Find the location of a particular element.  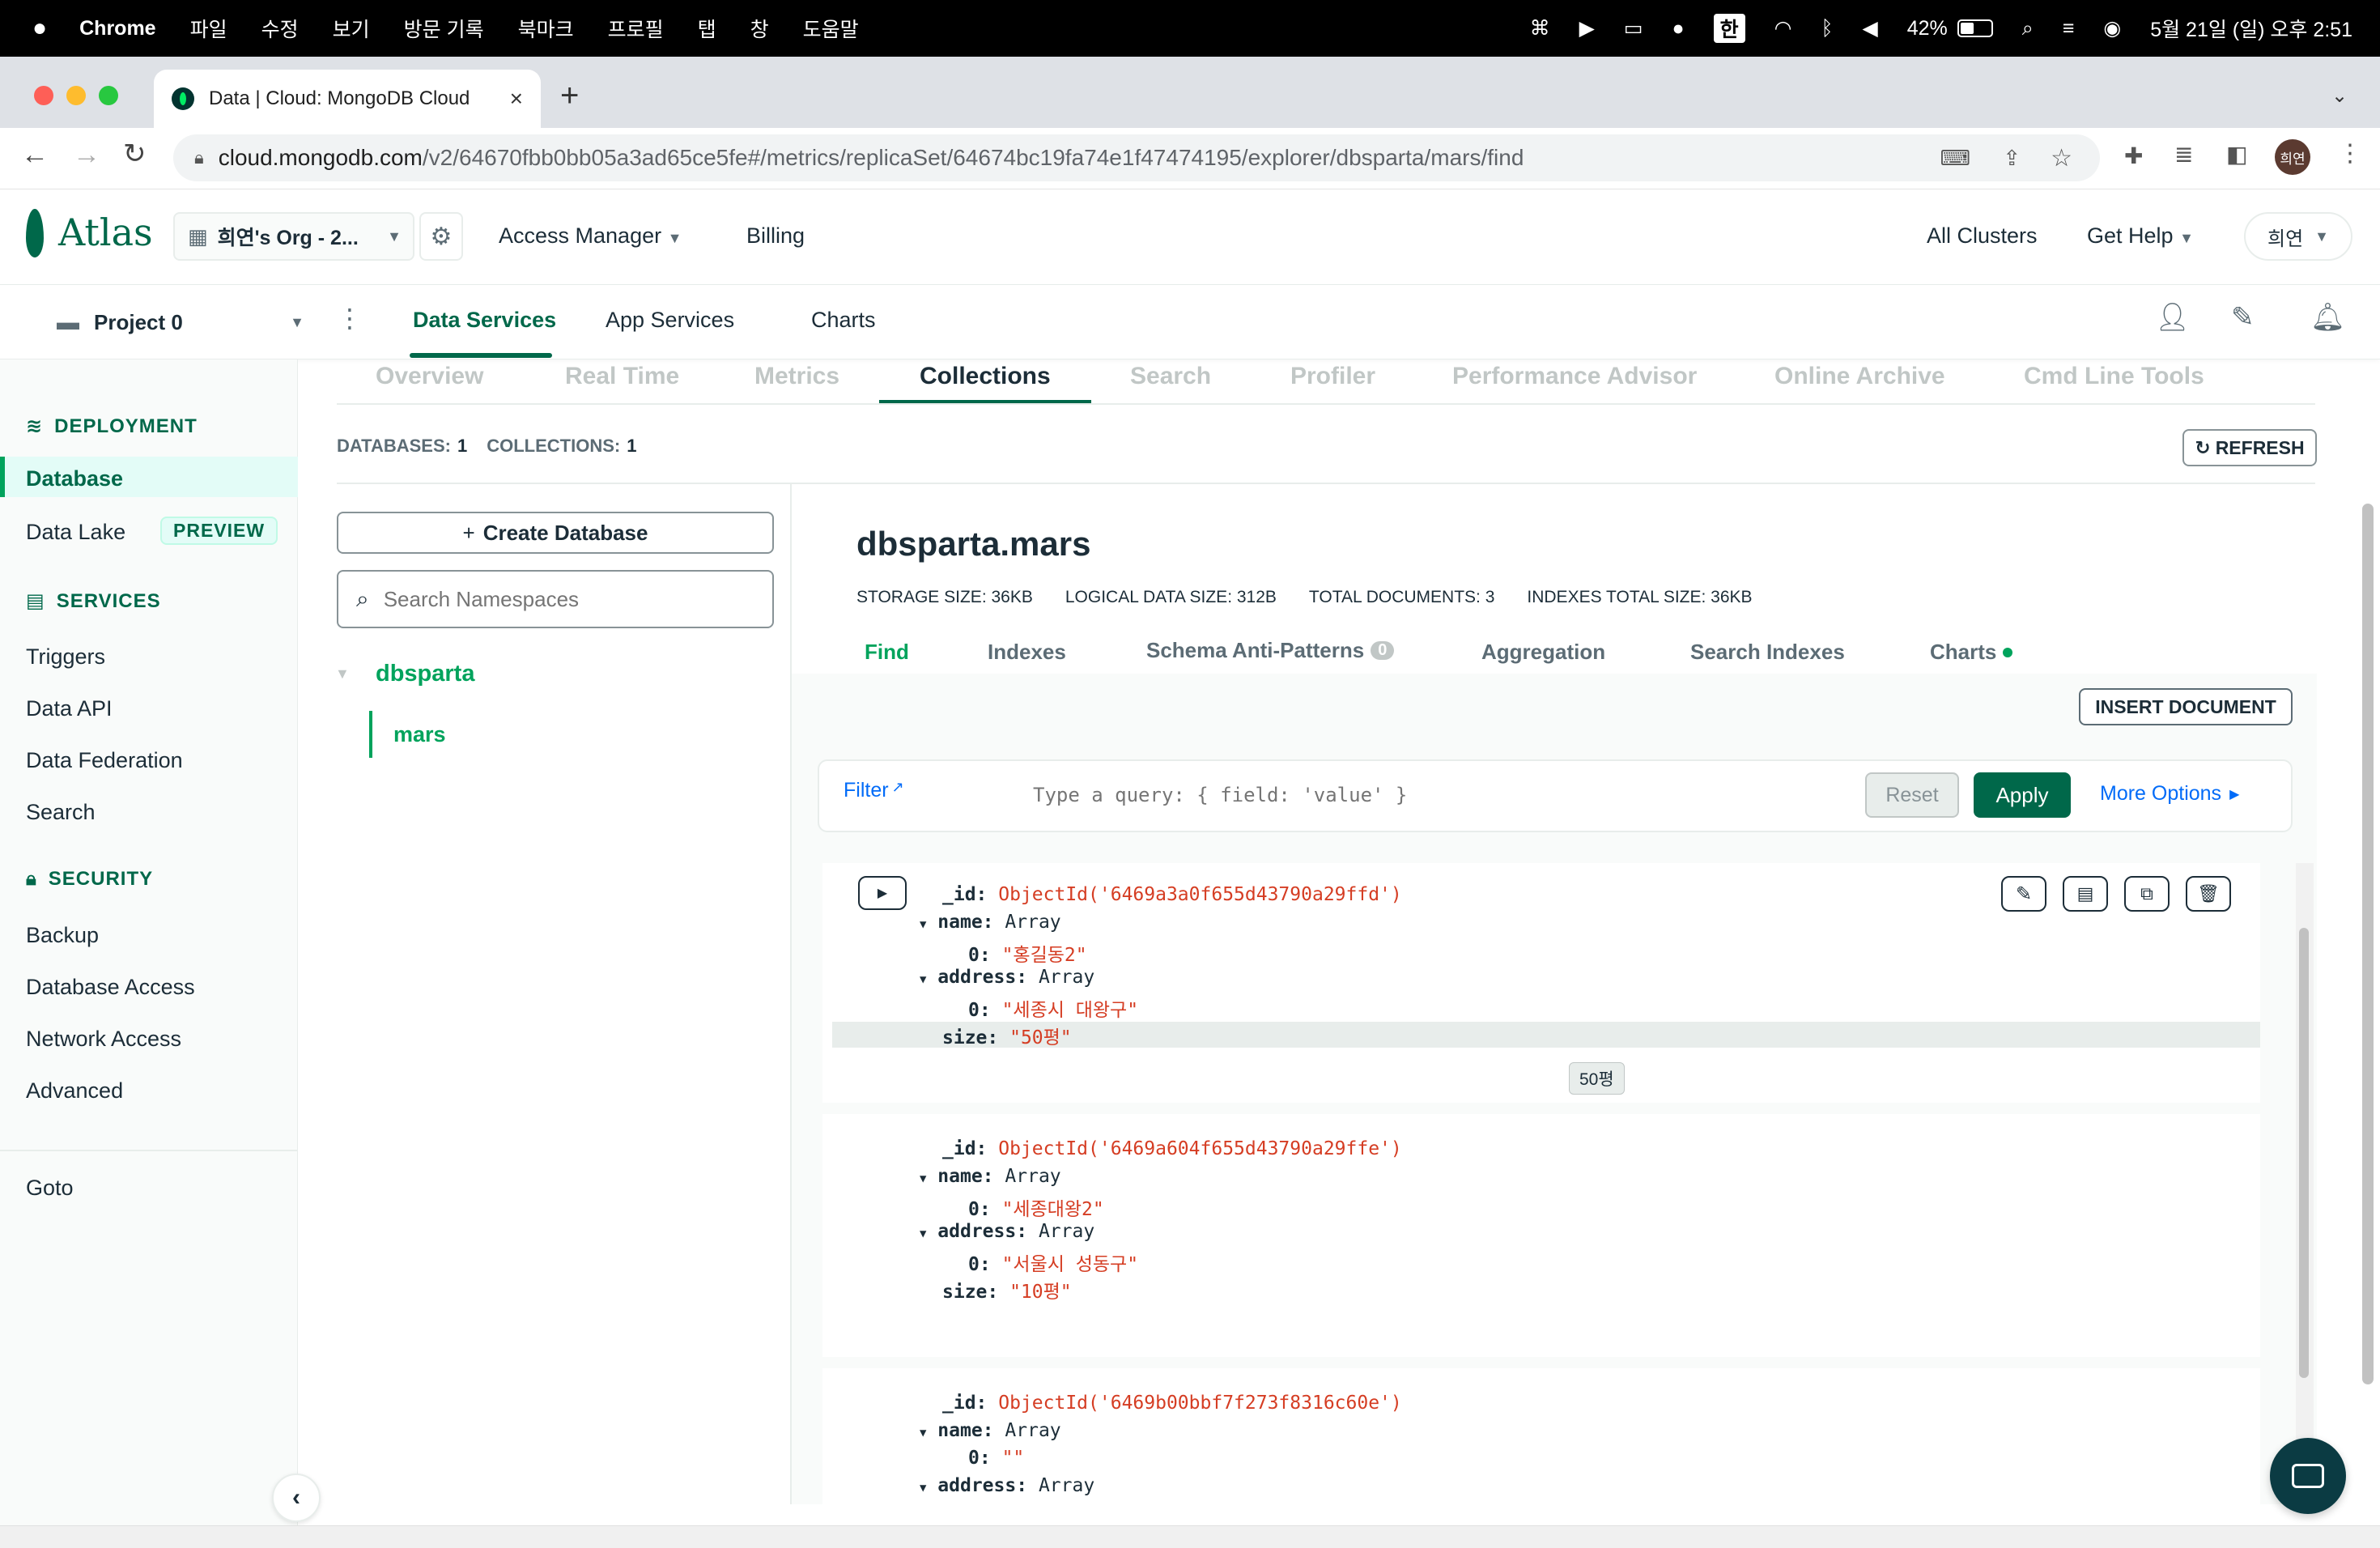

tab-find: Find is located at coordinates (887, 652).